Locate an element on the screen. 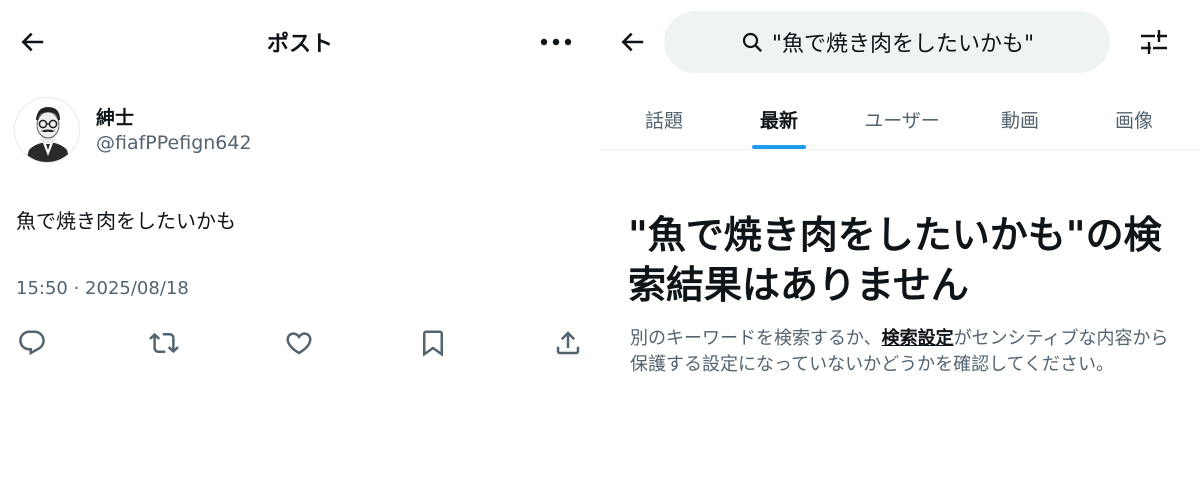 This screenshot has height=483, width=1200. search-input: "魚で焼き肉をしたいかも" is located at coordinates (887, 42).